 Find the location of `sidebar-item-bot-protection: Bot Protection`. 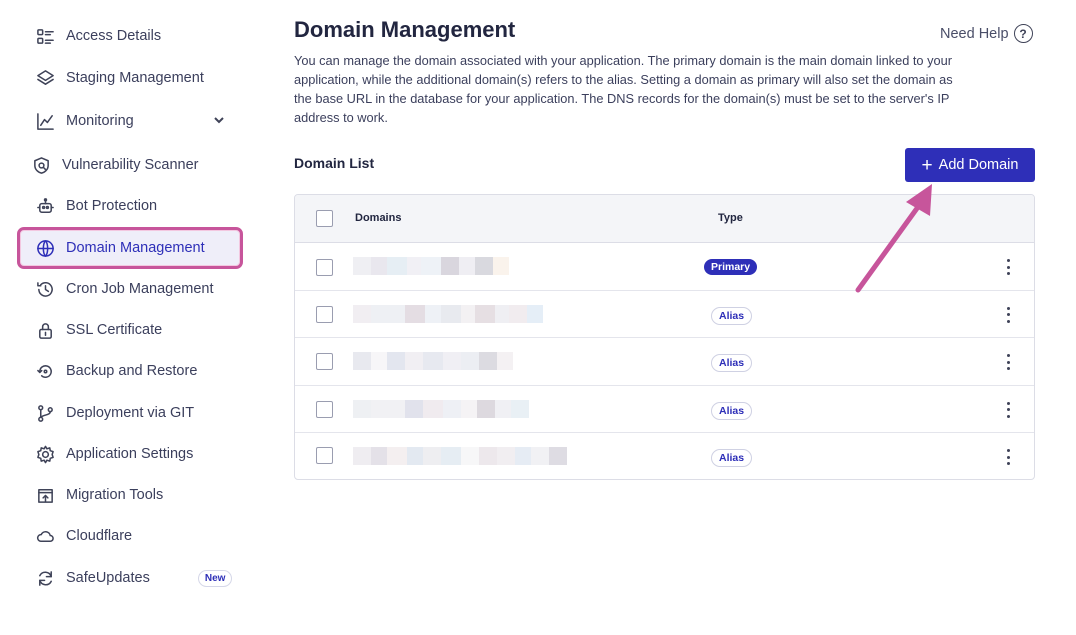

sidebar-item-bot-protection: Bot Protection is located at coordinates (130, 206).